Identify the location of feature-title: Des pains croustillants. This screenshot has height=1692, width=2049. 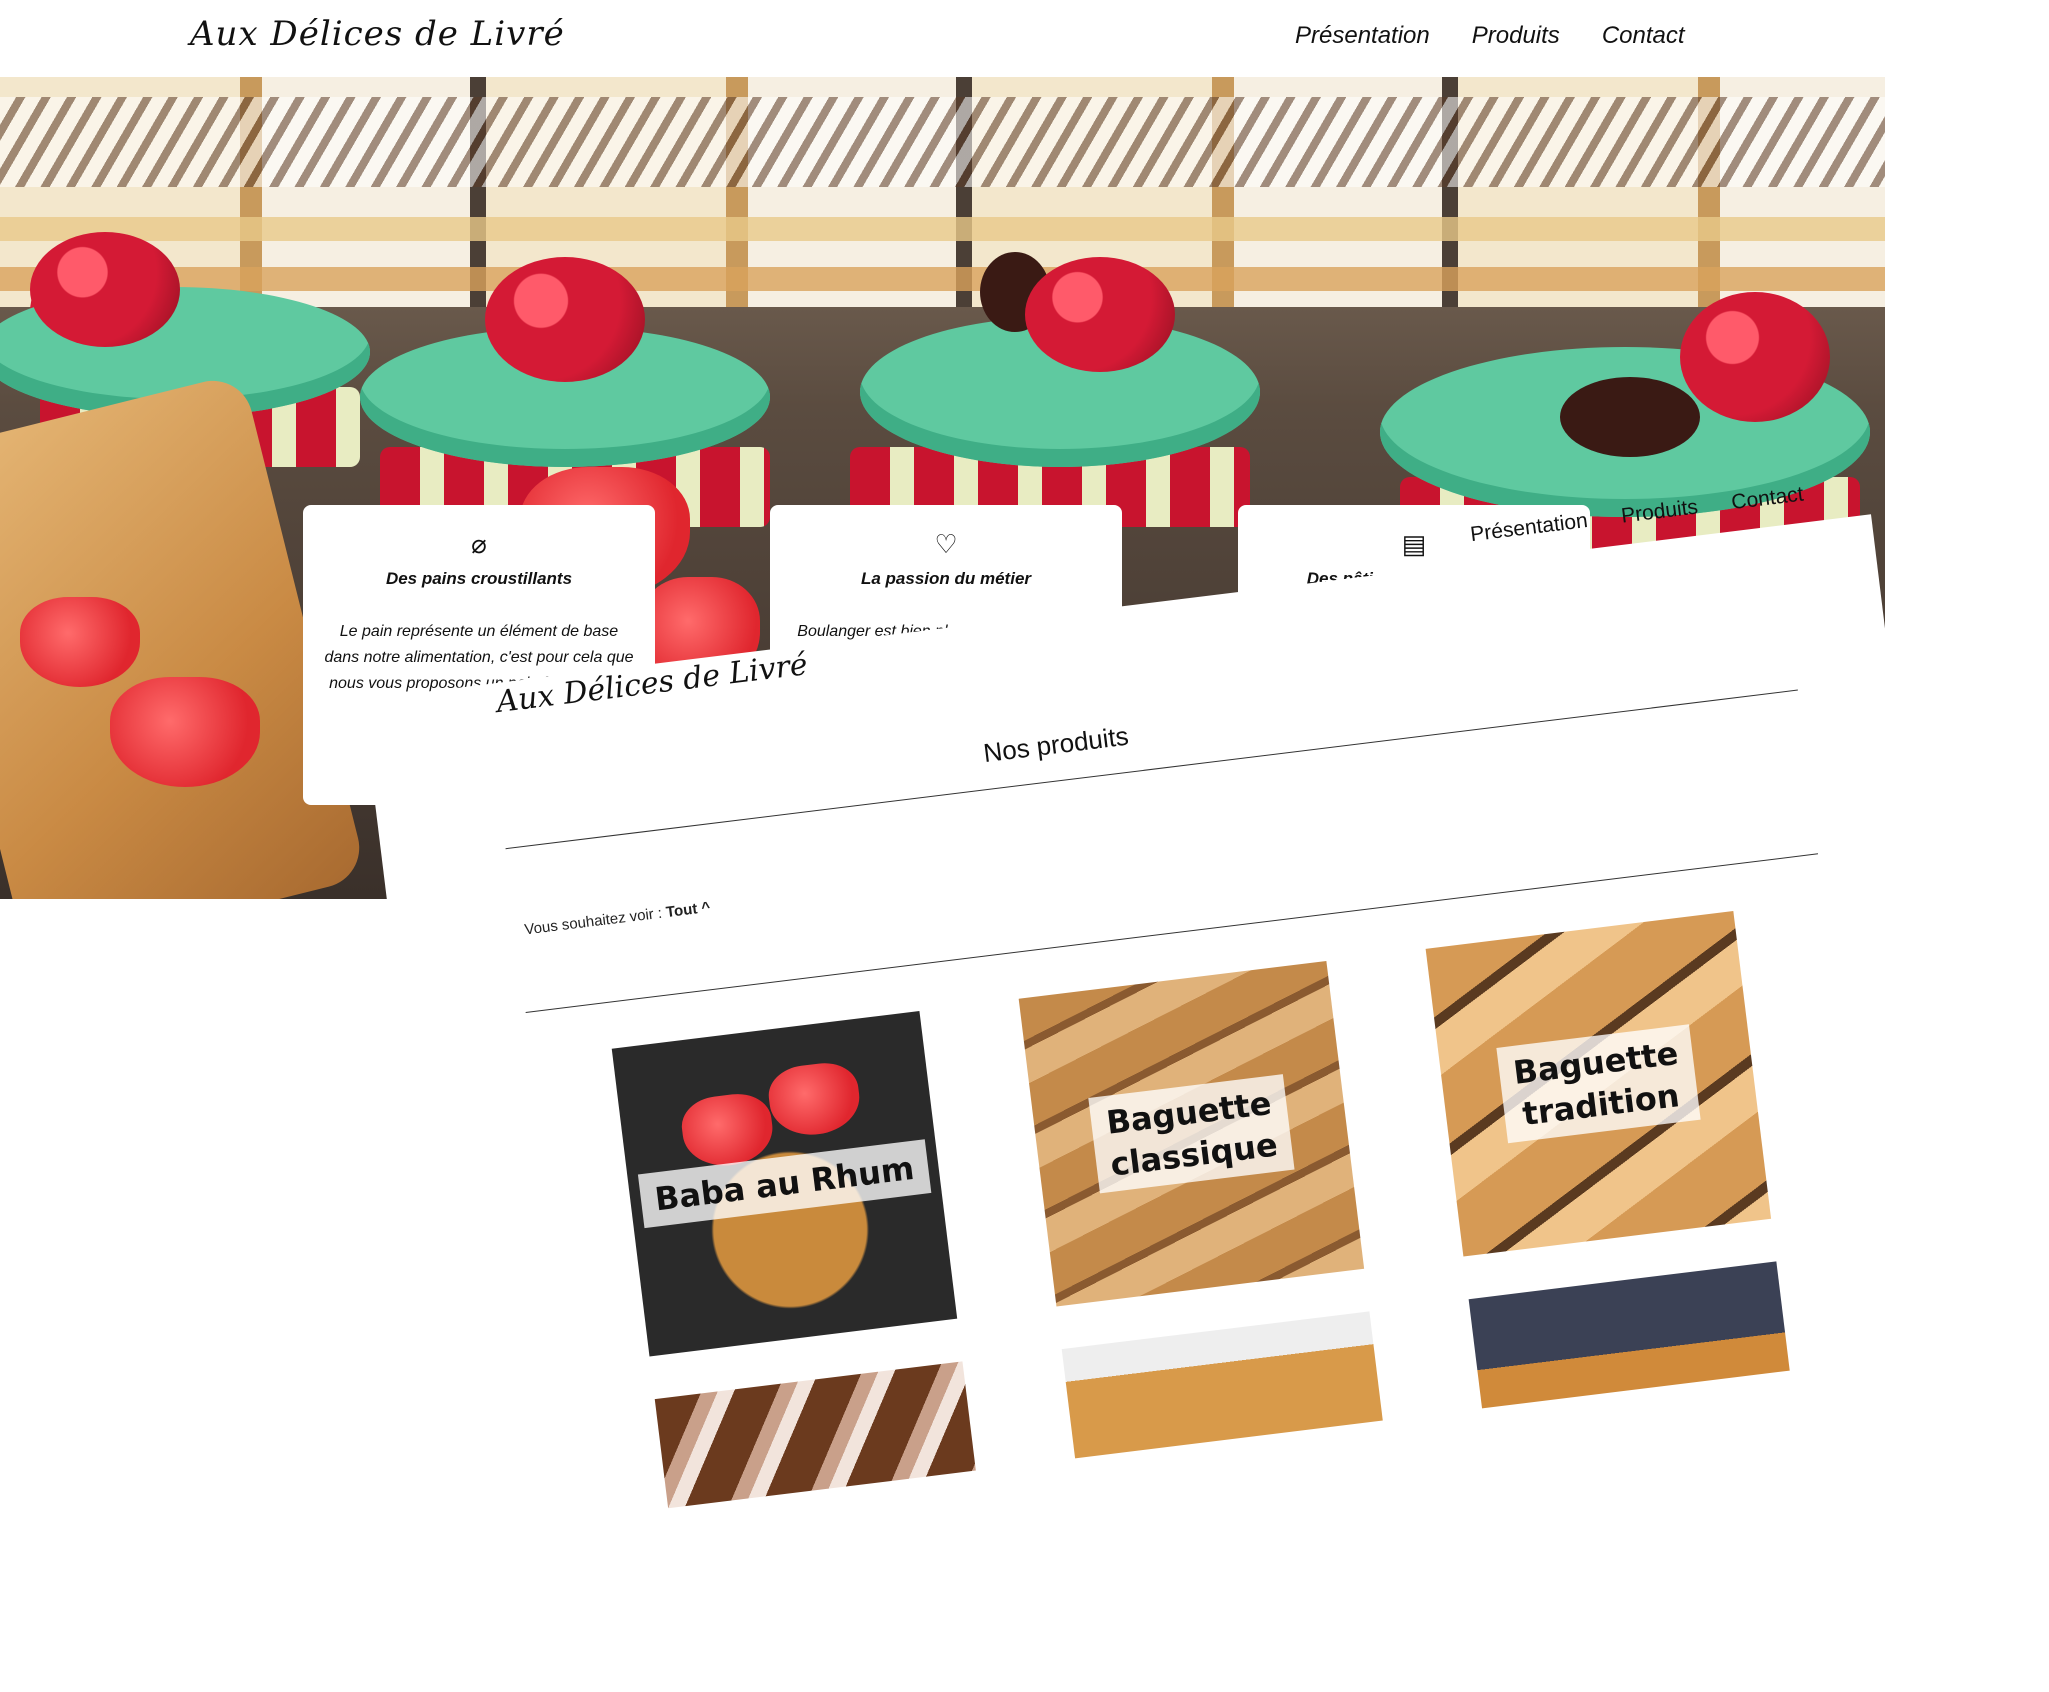
(479, 578).